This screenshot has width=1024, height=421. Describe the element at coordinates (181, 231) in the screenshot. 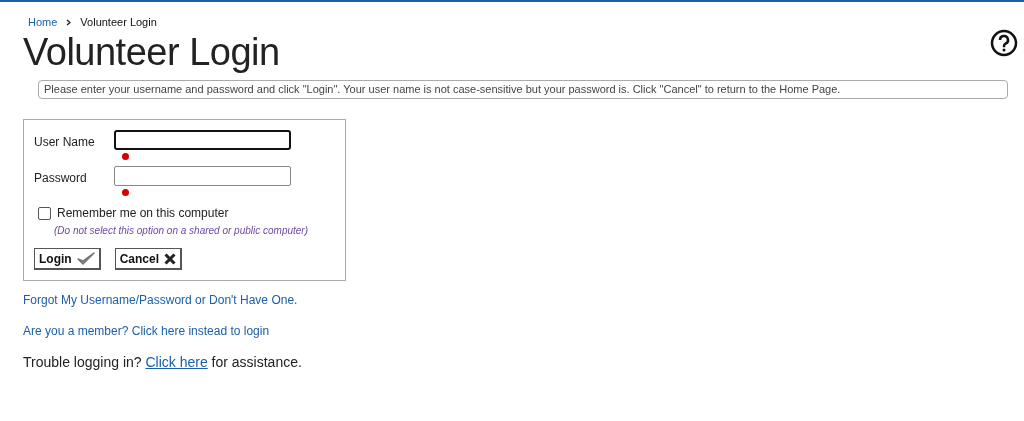

I see `remember-note: (Do not select this option on a shared or public computer)` at that location.